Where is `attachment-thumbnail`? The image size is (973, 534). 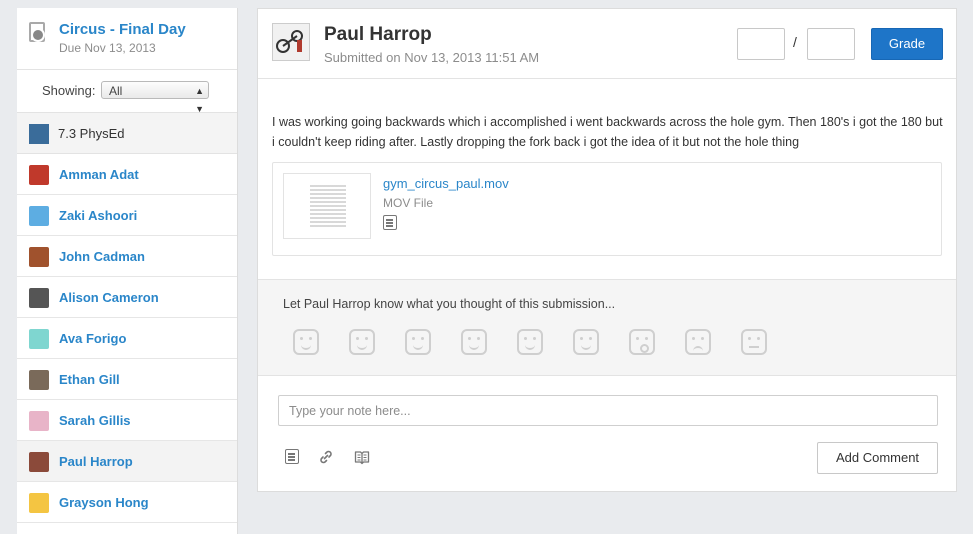
attachment-thumbnail is located at coordinates (327, 206).